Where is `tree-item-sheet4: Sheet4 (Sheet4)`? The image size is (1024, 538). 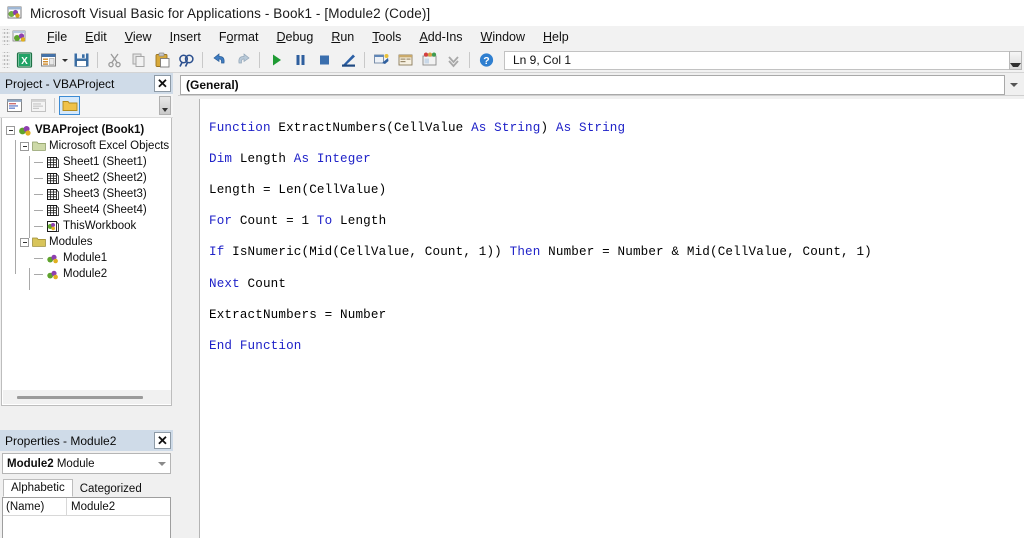
tree-item-sheet4: Sheet4 (Sheet4) is located at coordinates (86, 210).